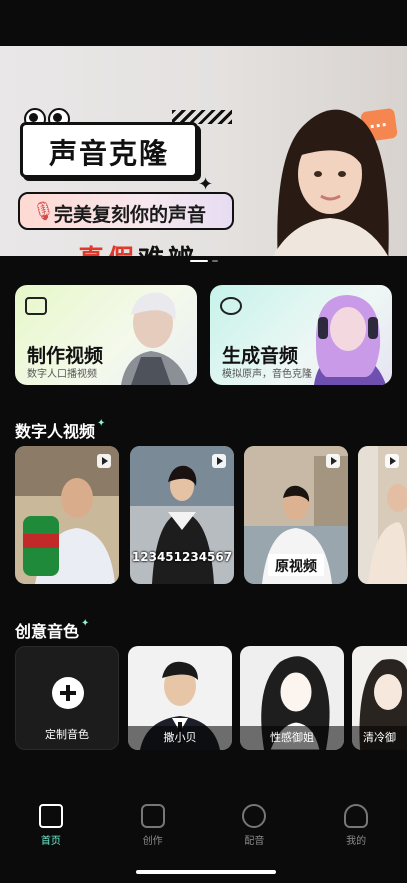  What do you see at coordinates (130, 215) in the screenshot?
I see `banner-subtitle: 完美复刻你的声音` at bounding box center [130, 215].